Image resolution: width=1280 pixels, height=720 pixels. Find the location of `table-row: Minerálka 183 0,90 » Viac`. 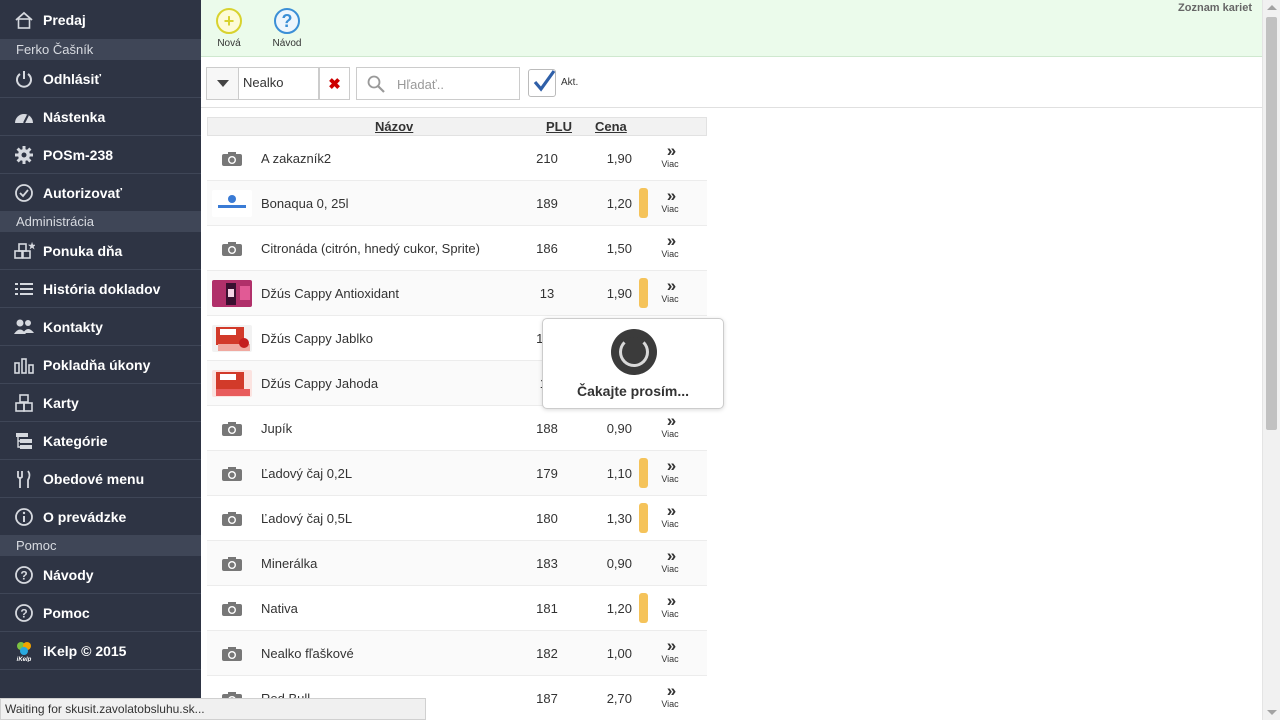

table-row: Minerálka 183 0,90 » Viac is located at coordinates (457, 563).